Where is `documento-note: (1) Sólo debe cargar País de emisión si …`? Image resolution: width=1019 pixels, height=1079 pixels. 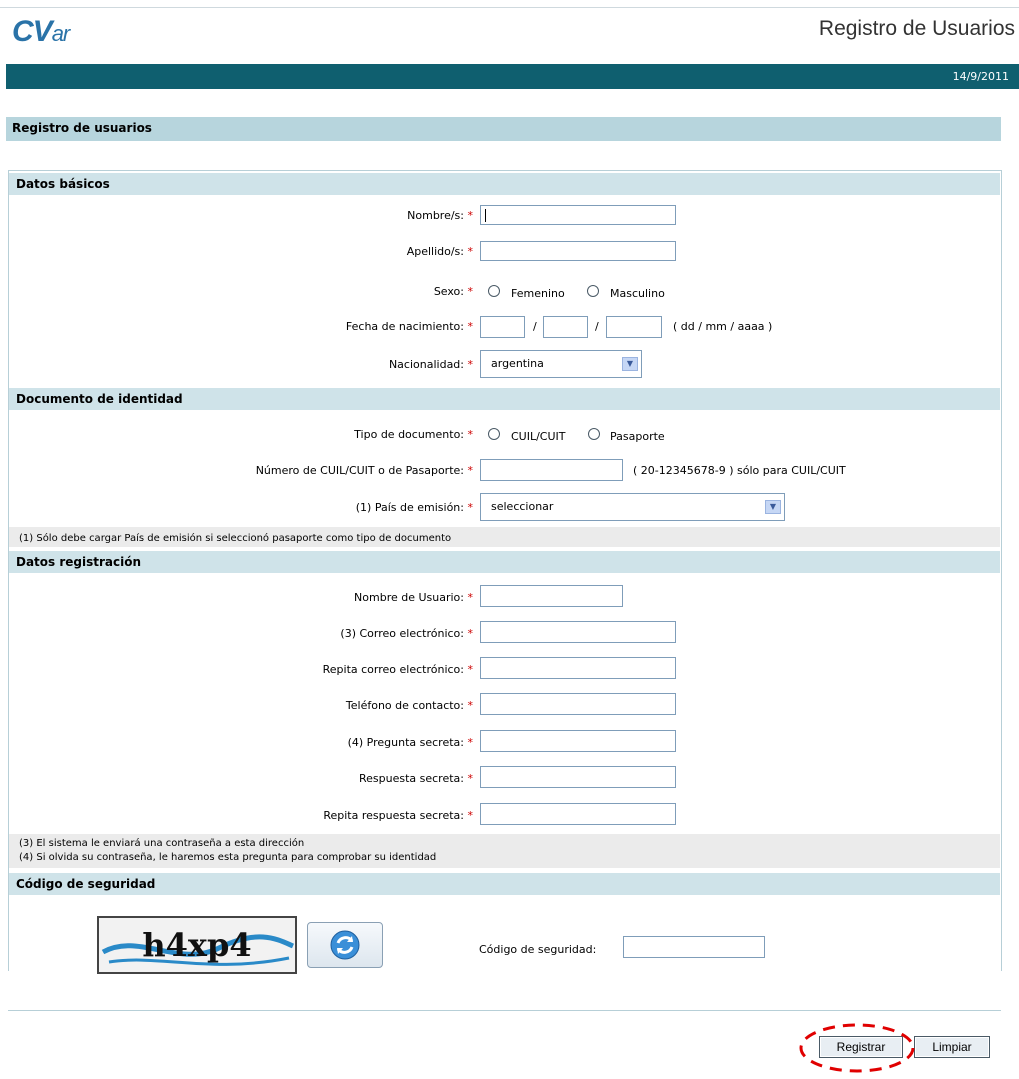
documento-note: (1) Sólo debe cargar País de emisión si … is located at coordinates (504, 537).